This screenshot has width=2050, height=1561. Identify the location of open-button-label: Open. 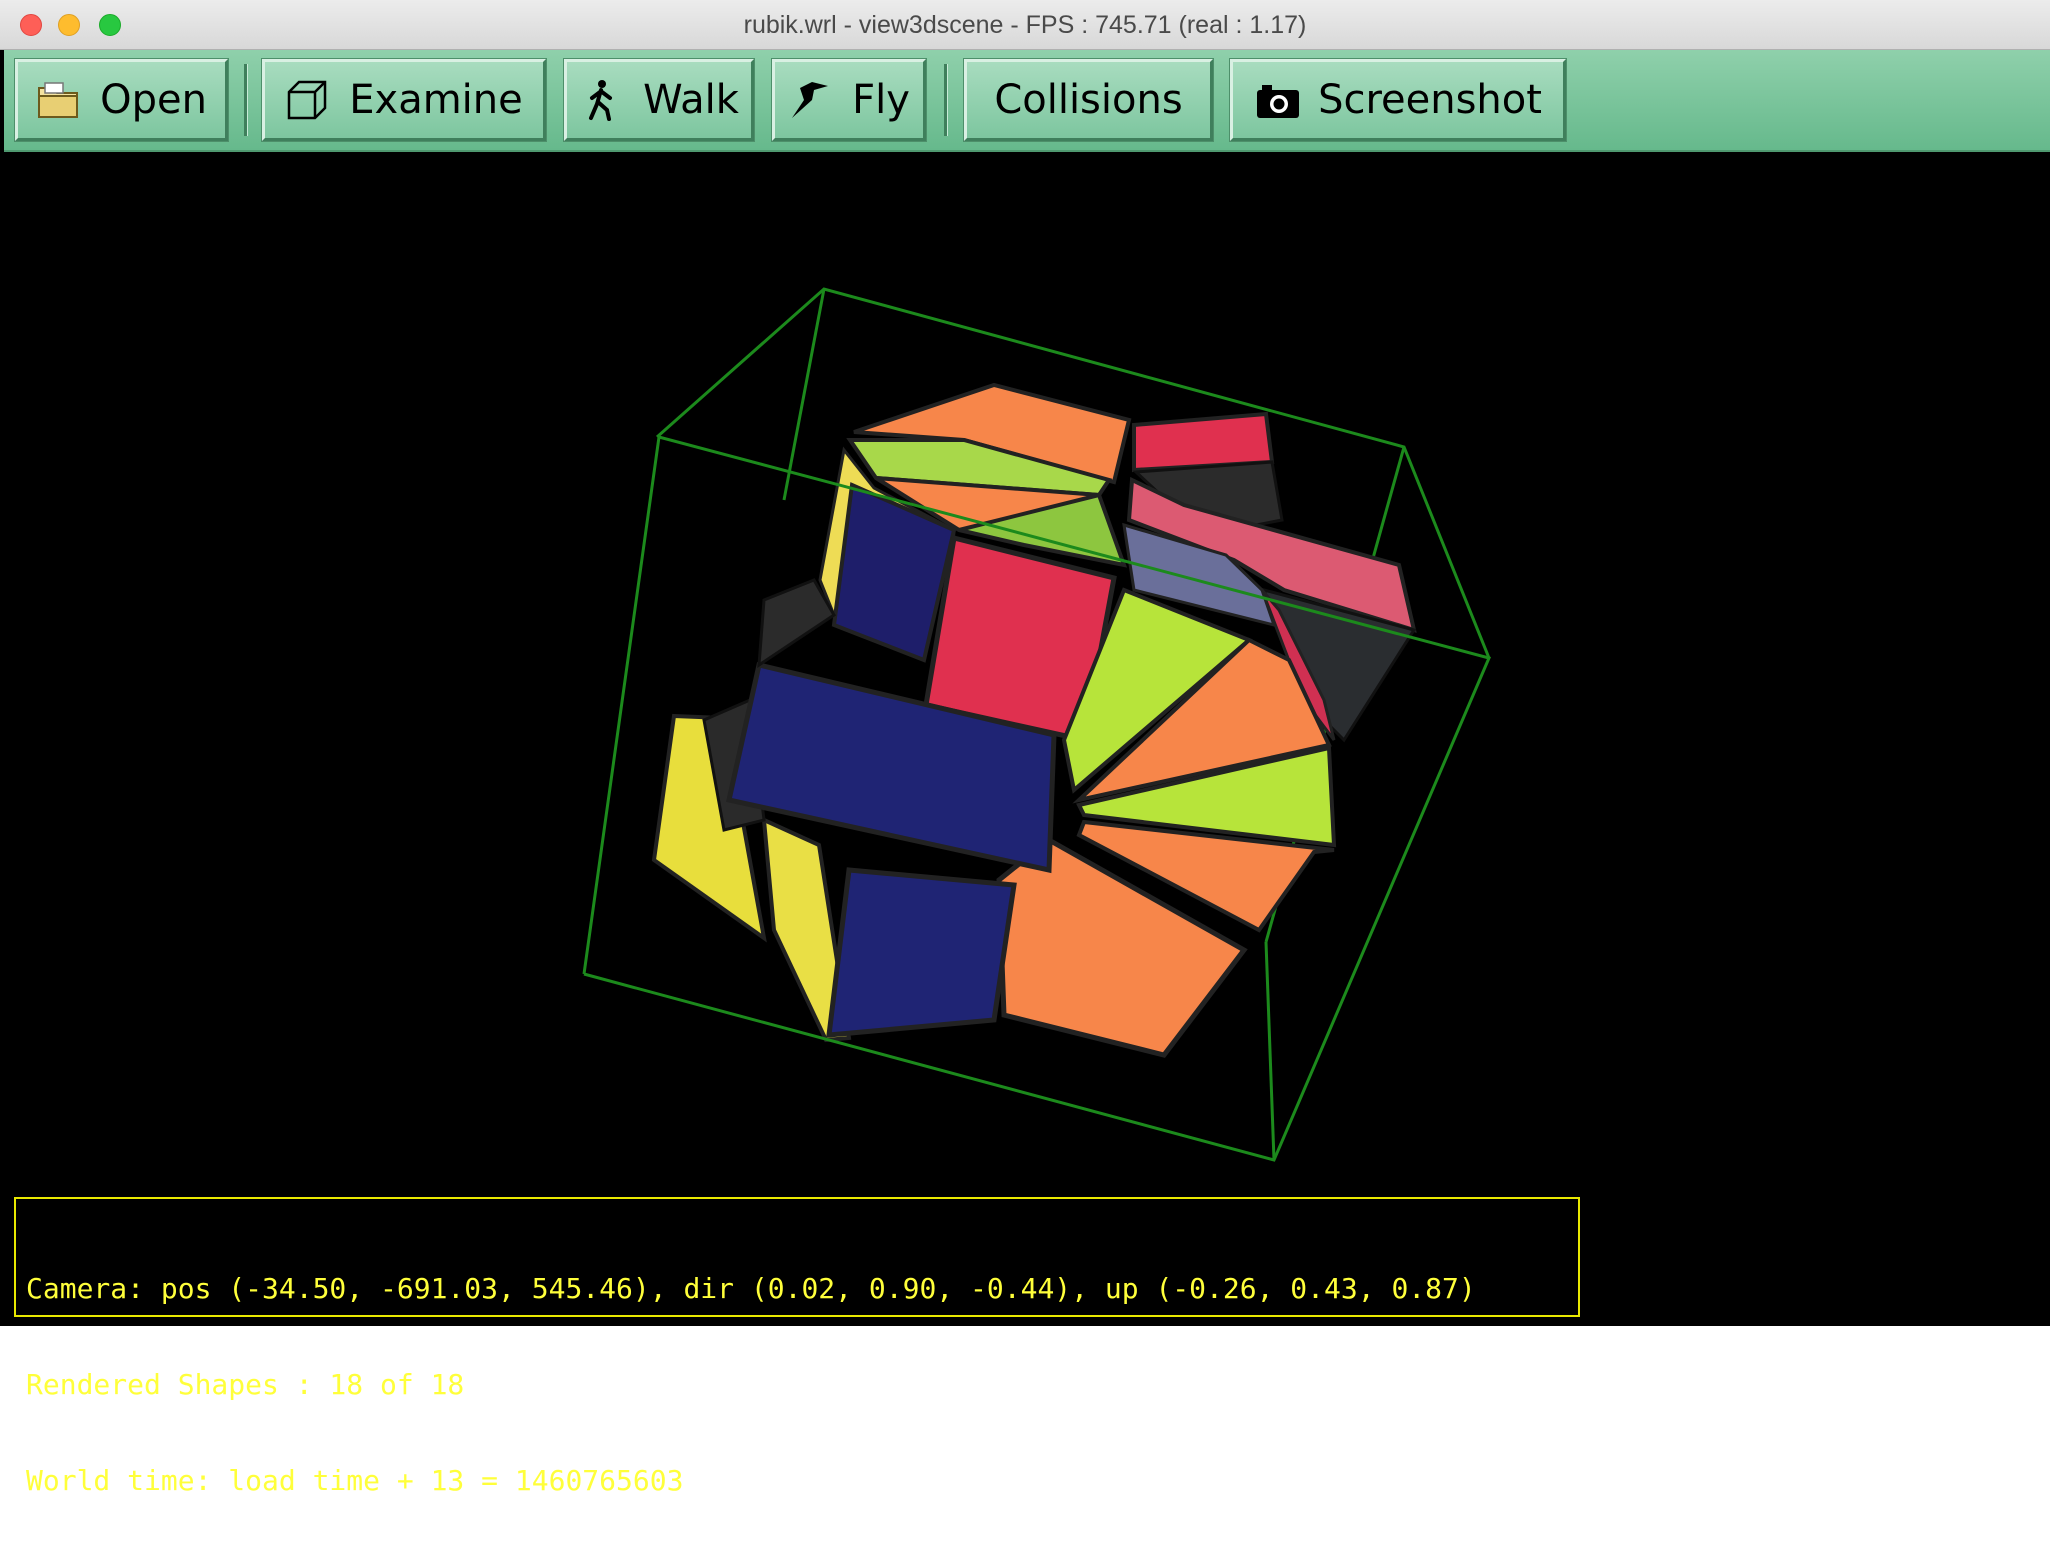
(153, 100).